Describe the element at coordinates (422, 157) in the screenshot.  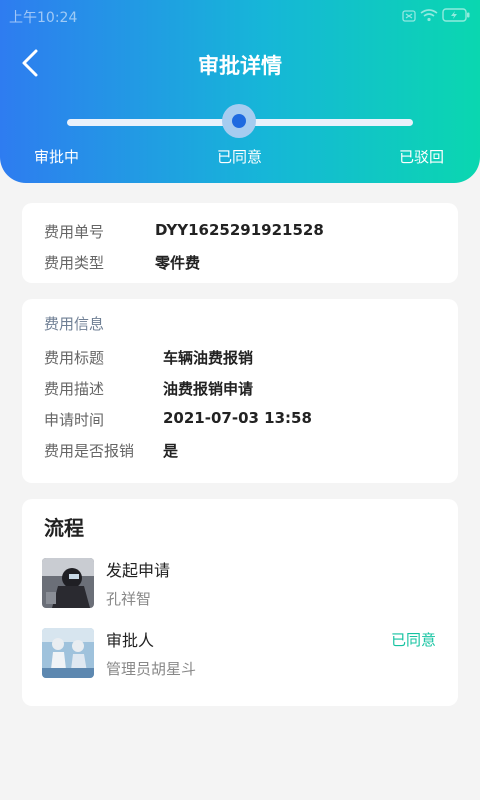
I see `step-rejected: 已驳回` at that location.